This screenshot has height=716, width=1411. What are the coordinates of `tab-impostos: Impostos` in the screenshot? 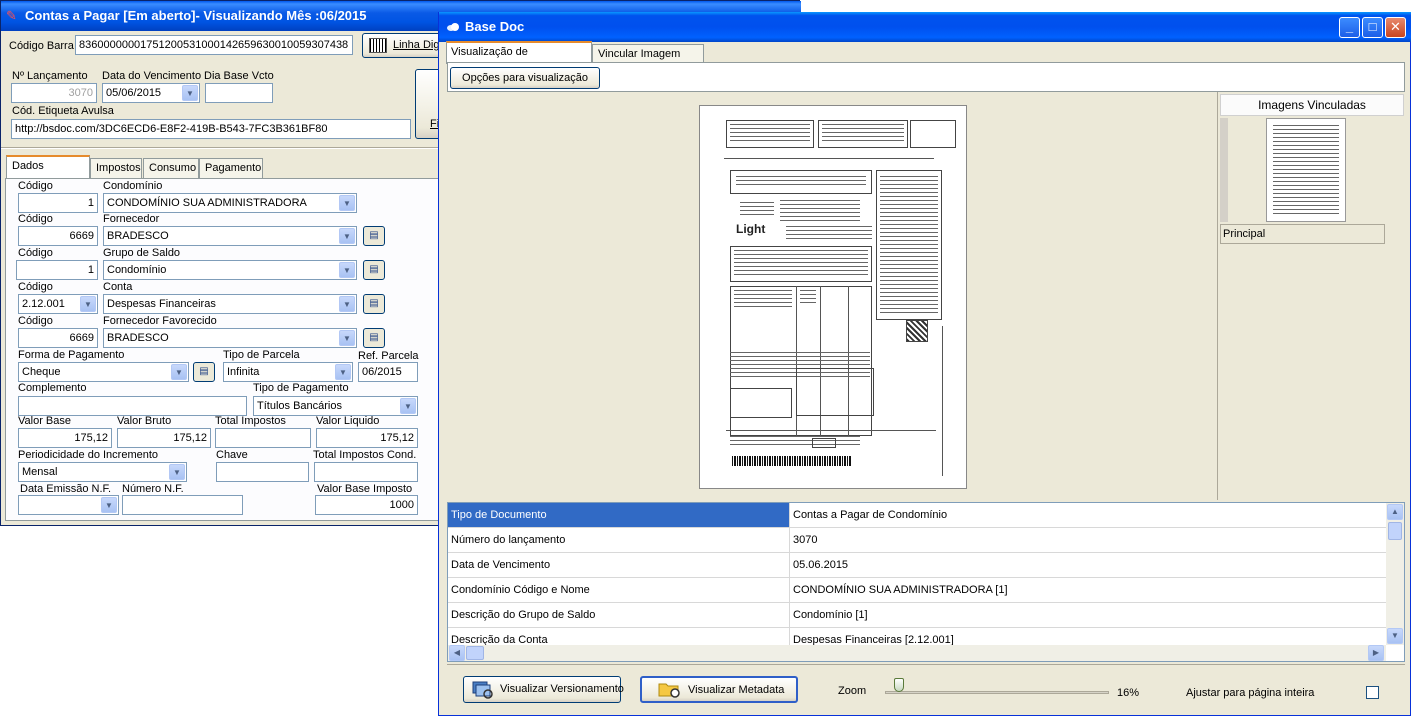 It's located at (116, 168).